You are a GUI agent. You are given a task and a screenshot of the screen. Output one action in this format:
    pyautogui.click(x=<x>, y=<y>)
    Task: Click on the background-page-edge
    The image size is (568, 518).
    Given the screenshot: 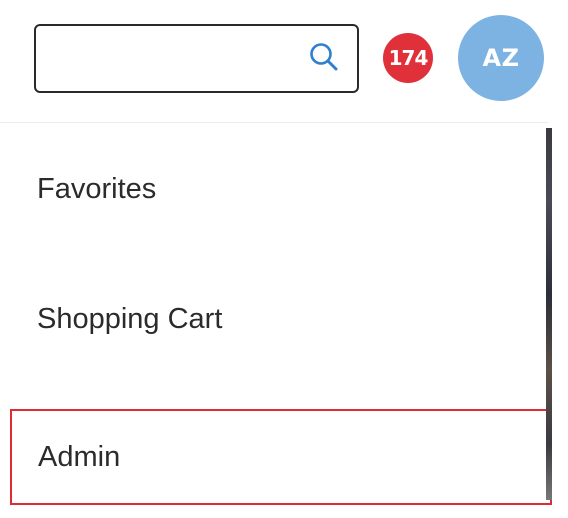 What is the action you would take?
    pyautogui.click(x=549, y=314)
    